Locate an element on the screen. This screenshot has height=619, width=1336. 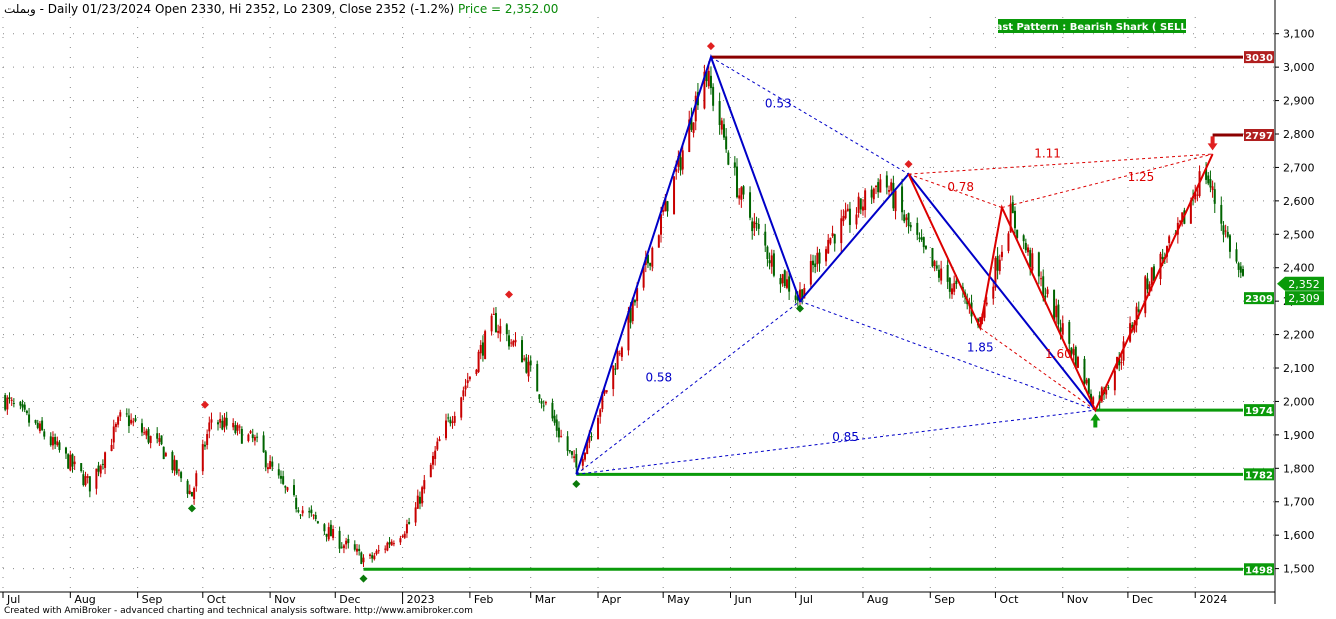
y-tick-label: 1,500 is located at coordinates (1299, 569).